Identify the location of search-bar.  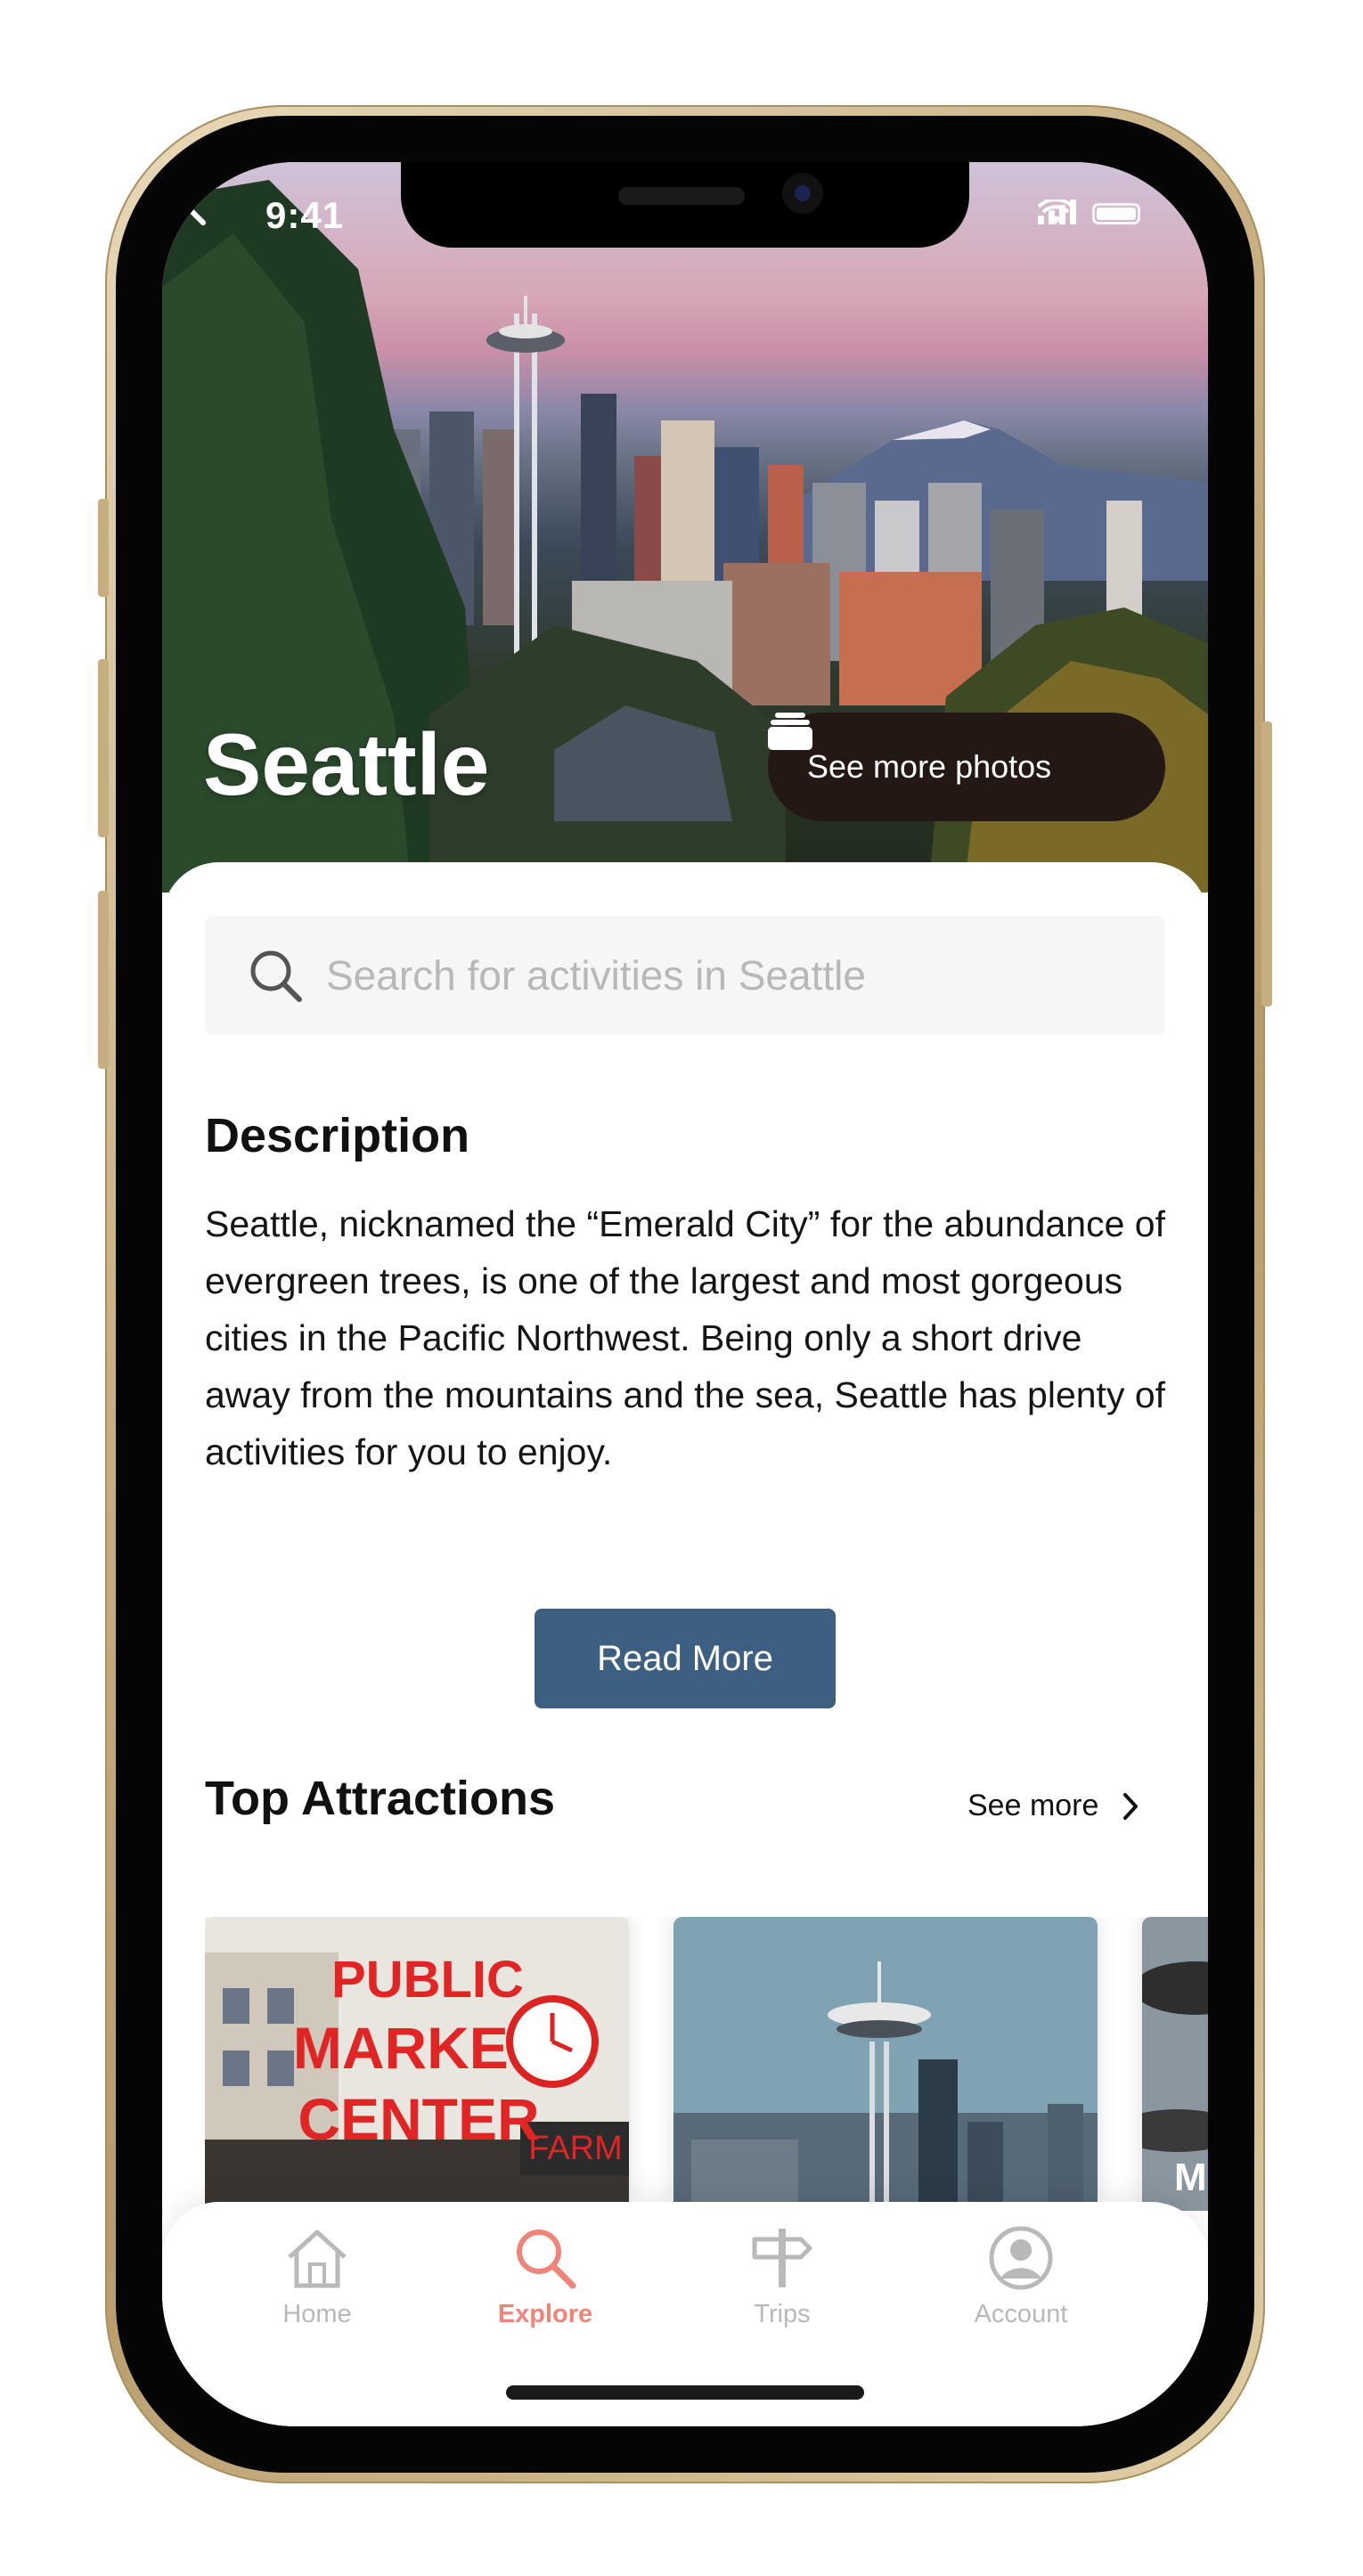
(685, 976).